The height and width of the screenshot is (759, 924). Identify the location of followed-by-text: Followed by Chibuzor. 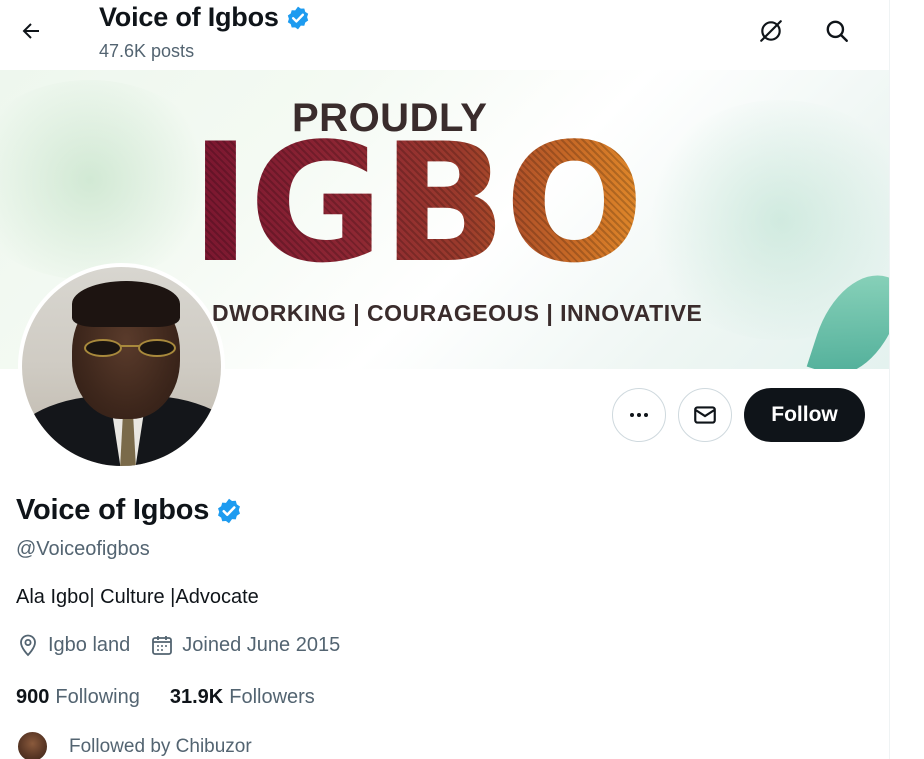
(160, 746).